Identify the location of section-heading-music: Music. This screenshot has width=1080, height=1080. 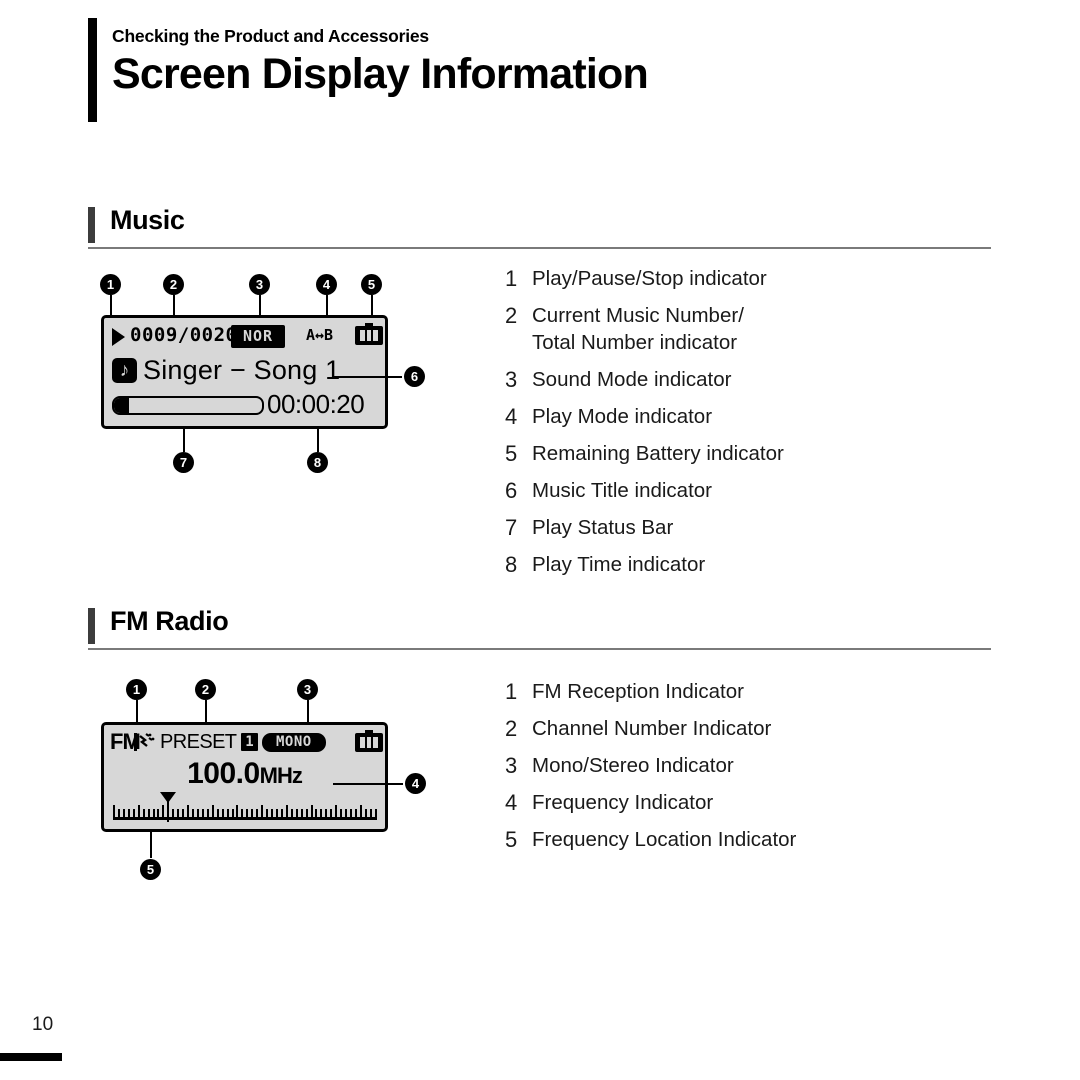
(539, 227).